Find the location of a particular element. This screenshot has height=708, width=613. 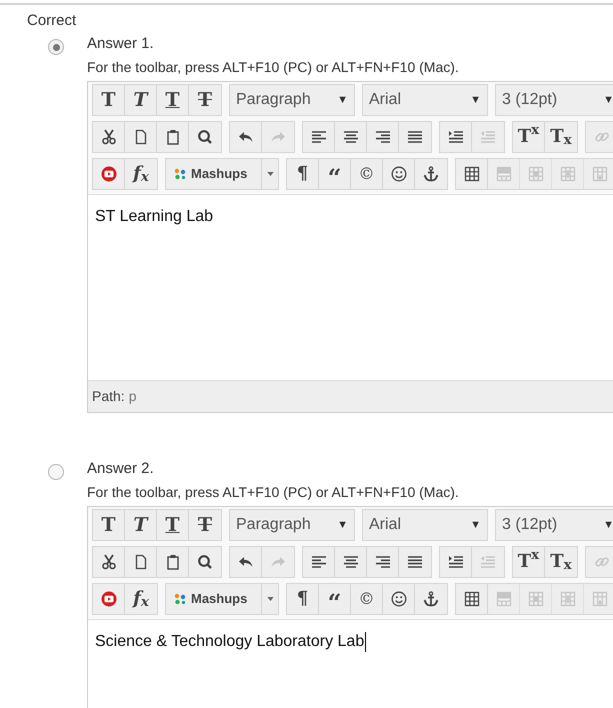

editor-text: Science & Technology Laboratory Lab is located at coordinates (229, 642).